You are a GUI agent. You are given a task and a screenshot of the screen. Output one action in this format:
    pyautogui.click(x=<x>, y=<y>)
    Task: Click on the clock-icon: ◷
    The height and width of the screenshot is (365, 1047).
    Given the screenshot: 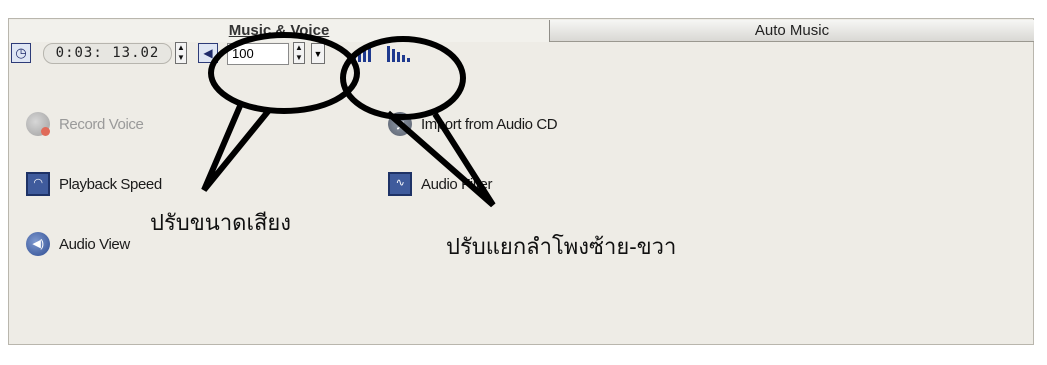 What is the action you would take?
    pyautogui.click(x=21, y=53)
    